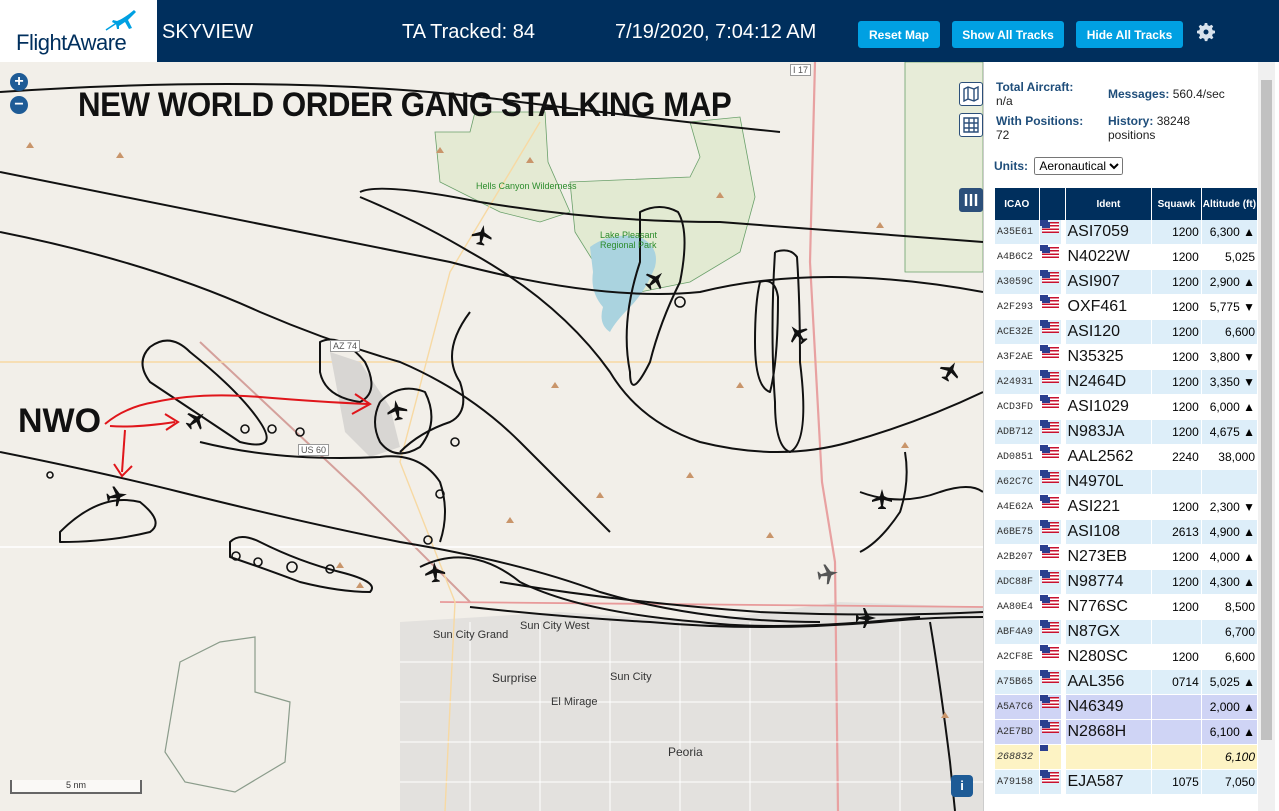  I want to click on altitude-cell: 4,900 ▲, so click(1229, 532).